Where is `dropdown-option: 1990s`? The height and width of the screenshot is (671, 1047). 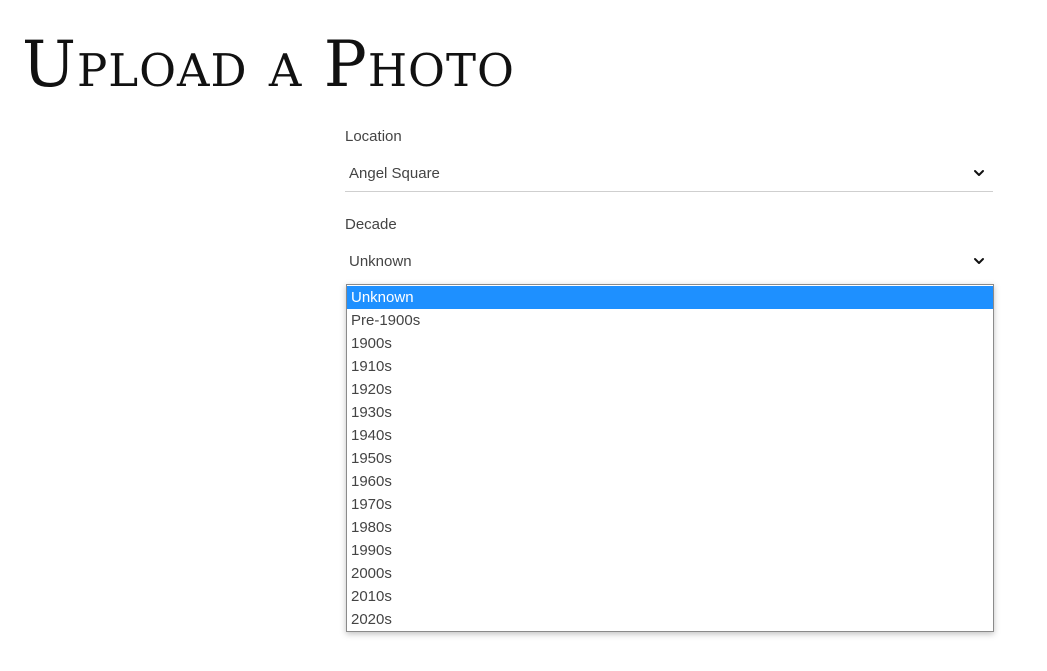
dropdown-option: 1990s is located at coordinates (670, 550).